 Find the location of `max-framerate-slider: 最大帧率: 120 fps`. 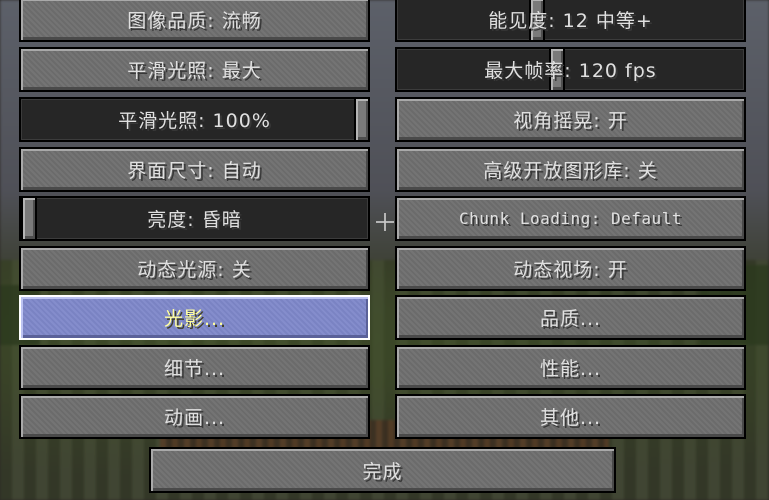

max-framerate-slider: 最大帧率: 120 fps is located at coordinates (570, 69).